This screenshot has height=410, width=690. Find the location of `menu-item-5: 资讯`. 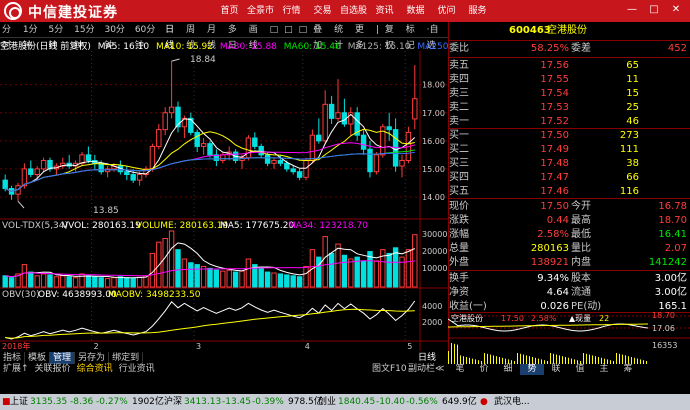

menu-item-5: 资讯 is located at coordinates (384, 11).